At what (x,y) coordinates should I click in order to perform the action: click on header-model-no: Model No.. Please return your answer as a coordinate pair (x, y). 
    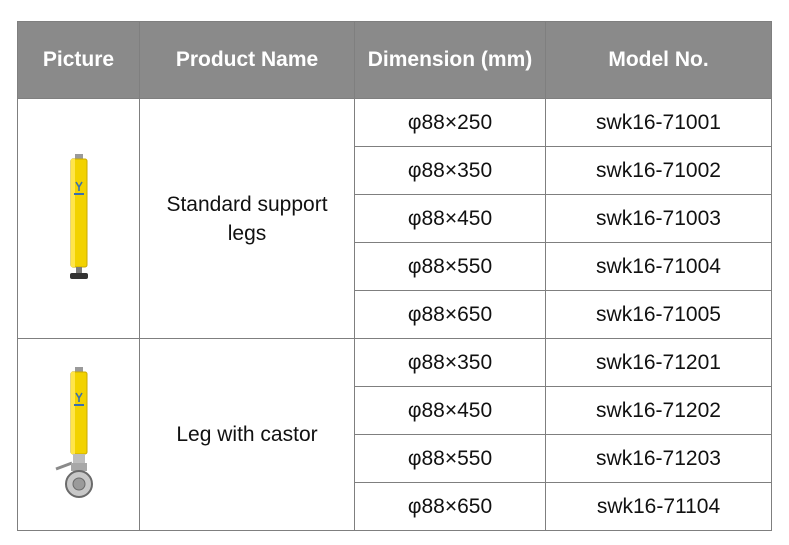
    Looking at the image, I should click on (658, 60).